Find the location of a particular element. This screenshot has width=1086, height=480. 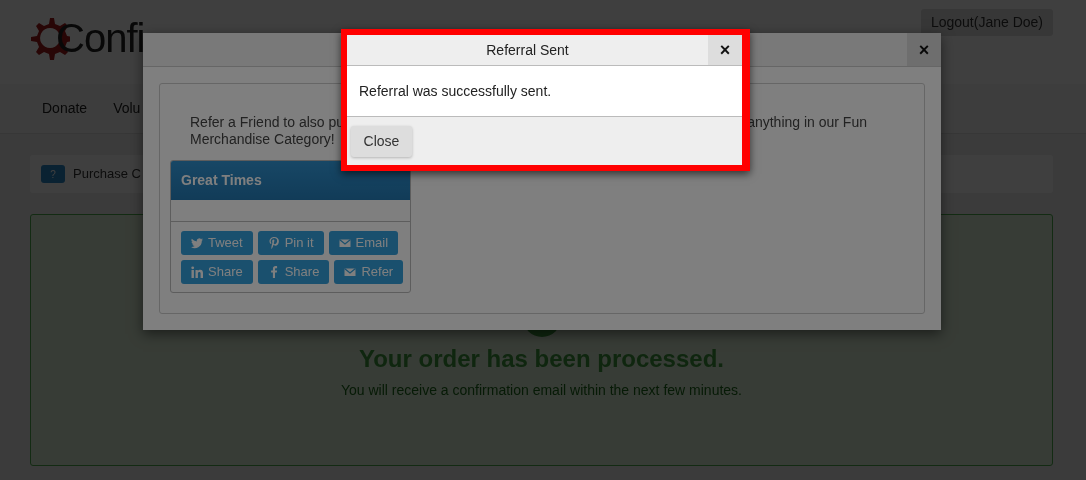

dialog-message: Referral was successfully sent. is located at coordinates (455, 91).